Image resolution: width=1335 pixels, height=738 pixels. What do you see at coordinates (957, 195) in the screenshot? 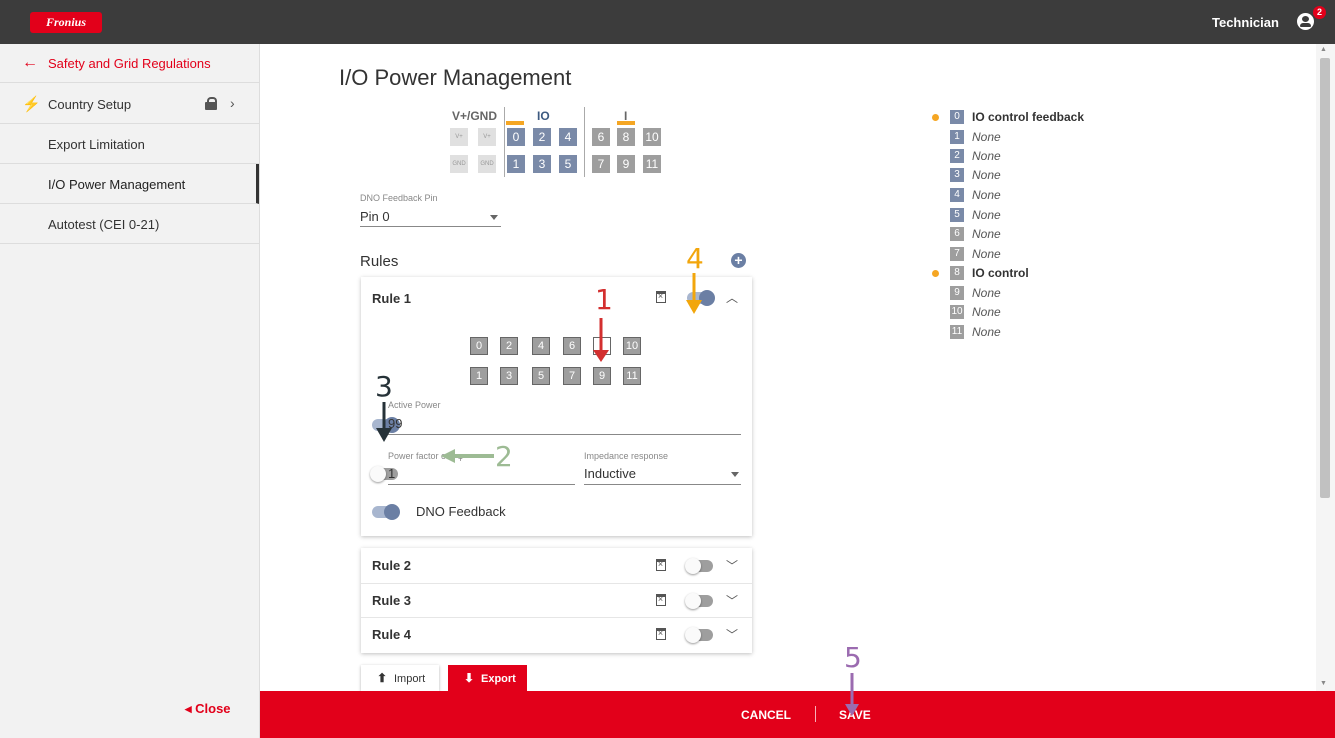
I see `legend-pin: 4` at bounding box center [957, 195].